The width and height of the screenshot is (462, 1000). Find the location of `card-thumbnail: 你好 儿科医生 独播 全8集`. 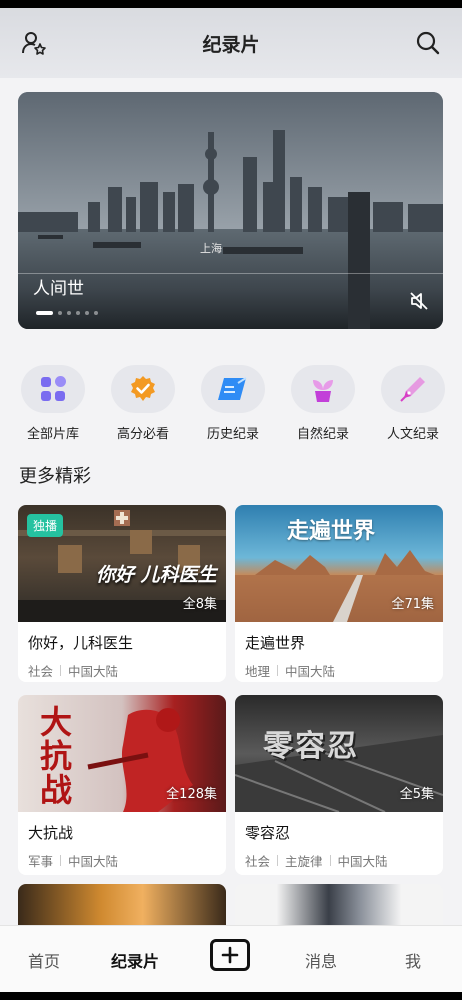

card-thumbnail: 你好 儿科医生 独播 全8集 is located at coordinates (122, 563).